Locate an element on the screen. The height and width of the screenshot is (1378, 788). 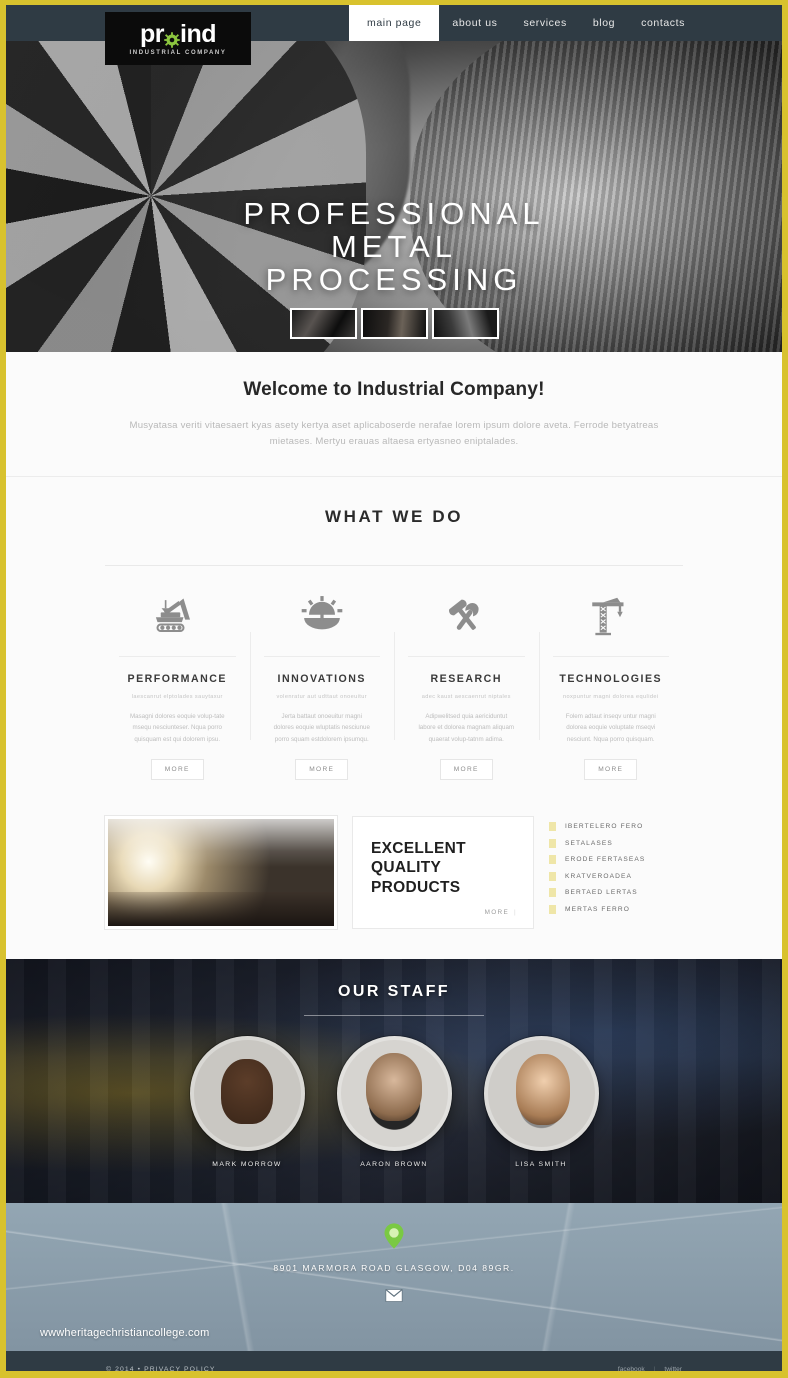
list-item: KRATVEROADEA is located at coordinates (597, 876).